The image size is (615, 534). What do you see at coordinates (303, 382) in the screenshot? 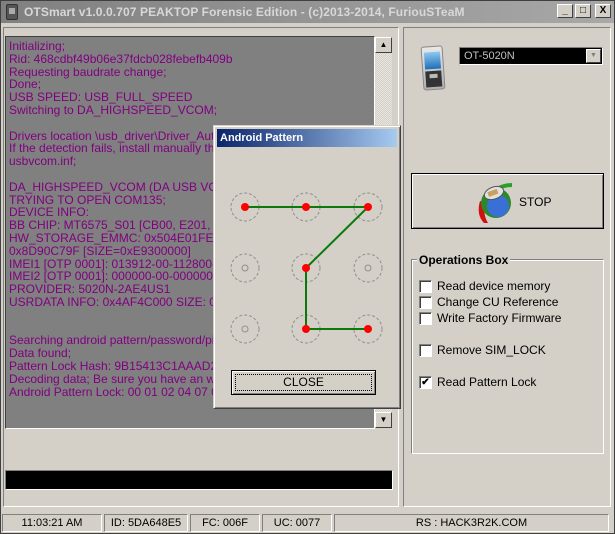
I see `close-dialog-button: CLOSE` at bounding box center [303, 382].